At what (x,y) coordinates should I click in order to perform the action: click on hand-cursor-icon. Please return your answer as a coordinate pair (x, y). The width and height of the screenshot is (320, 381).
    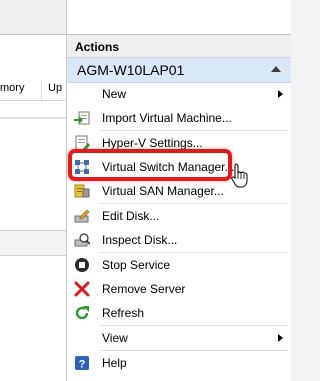
    Looking at the image, I should click on (239, 175).